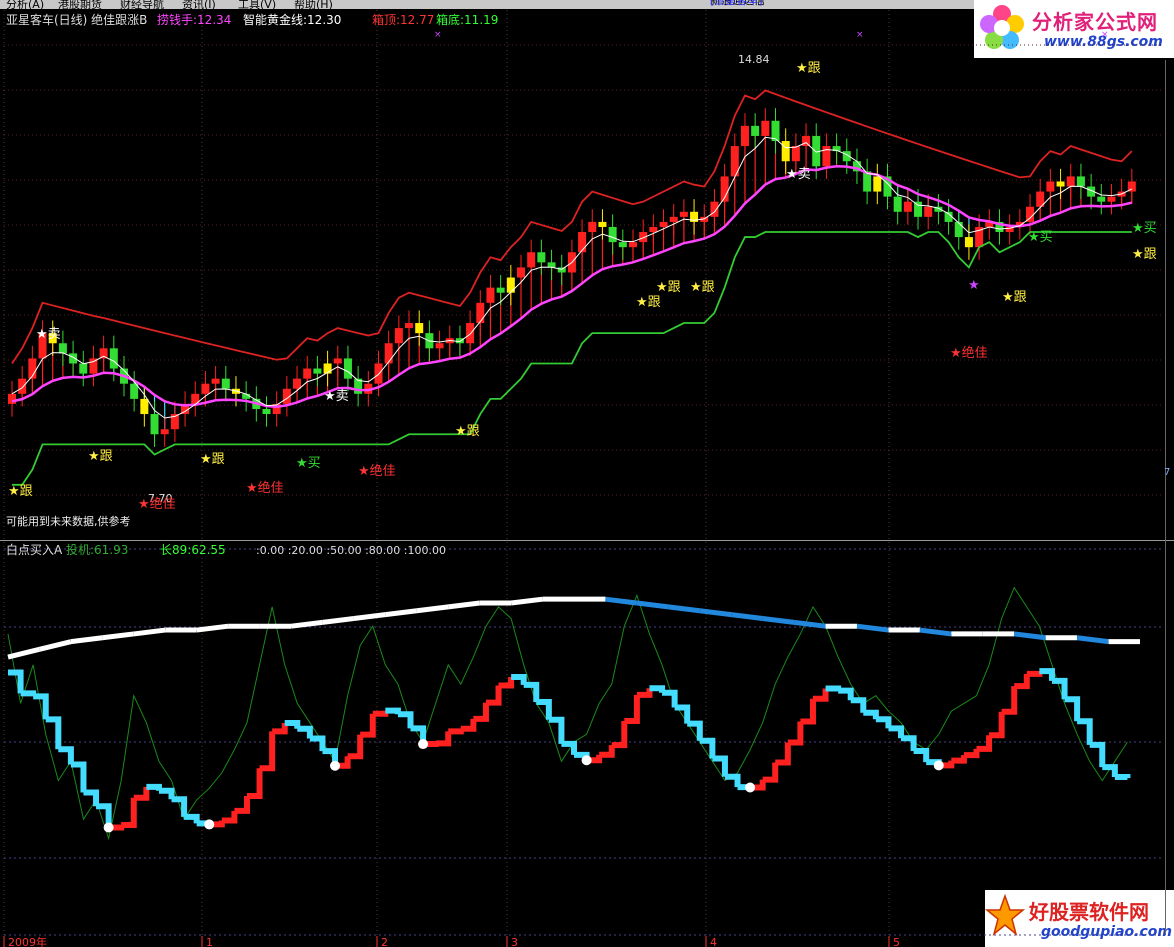 The image size is (1174, 947). Describe the element at coordinates (292, 19) in the screenshot. I see `top-indicator-1: 智能黄金线:12.30` at that location.